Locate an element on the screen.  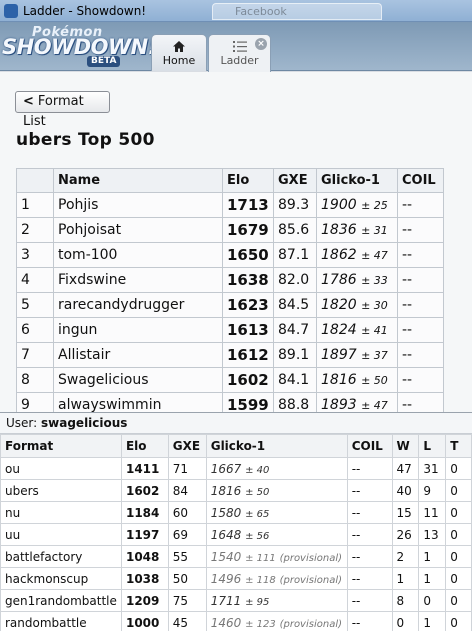
losses-cell: 13 is located at coordinates (432, 534).